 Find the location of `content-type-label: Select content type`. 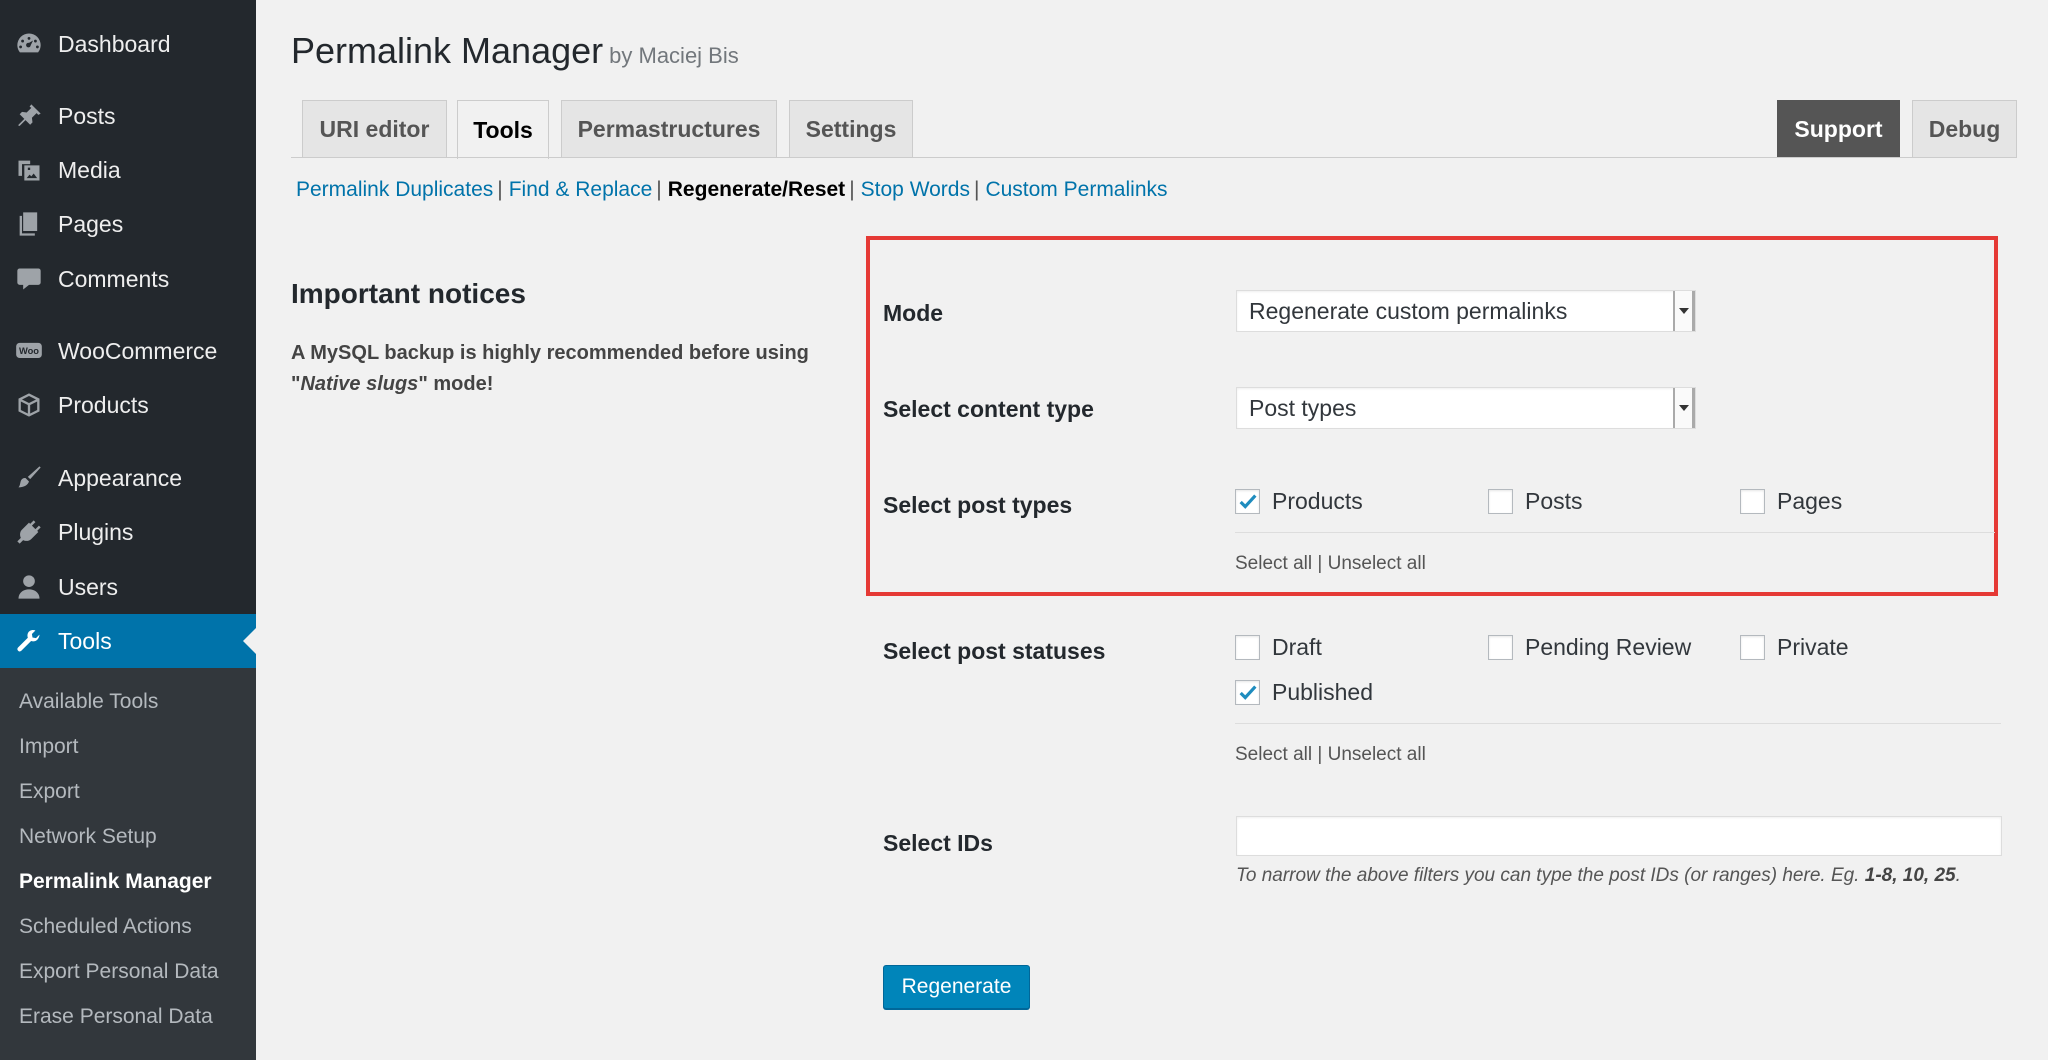

content-type-label: Select content type is located at coordinates (988, 409).